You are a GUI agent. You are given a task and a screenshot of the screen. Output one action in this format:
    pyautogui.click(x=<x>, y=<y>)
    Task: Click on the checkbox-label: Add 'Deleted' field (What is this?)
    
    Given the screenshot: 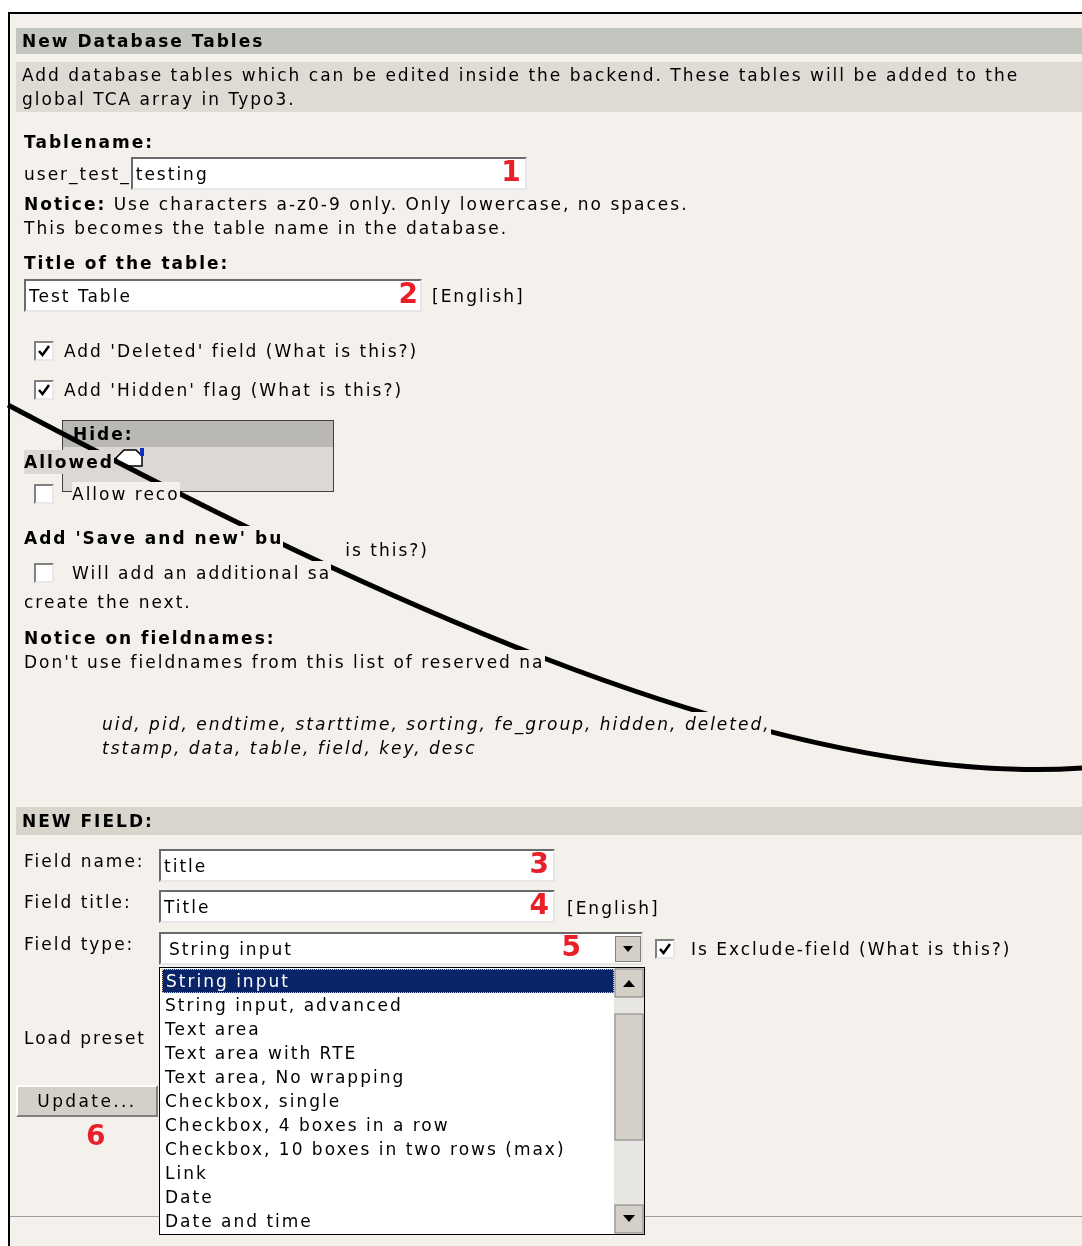 What is the action you would take?
    pyautogui.click(x=241, y=351)
    